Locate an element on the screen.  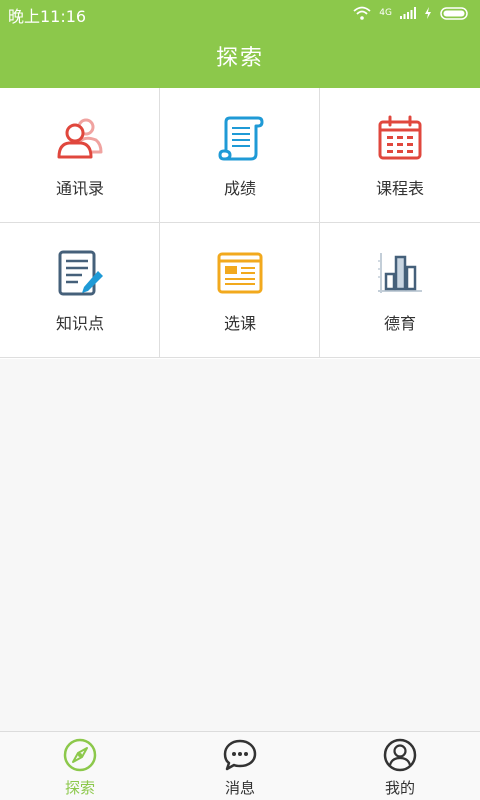
charging-icon is located at coordinates (428, 13).